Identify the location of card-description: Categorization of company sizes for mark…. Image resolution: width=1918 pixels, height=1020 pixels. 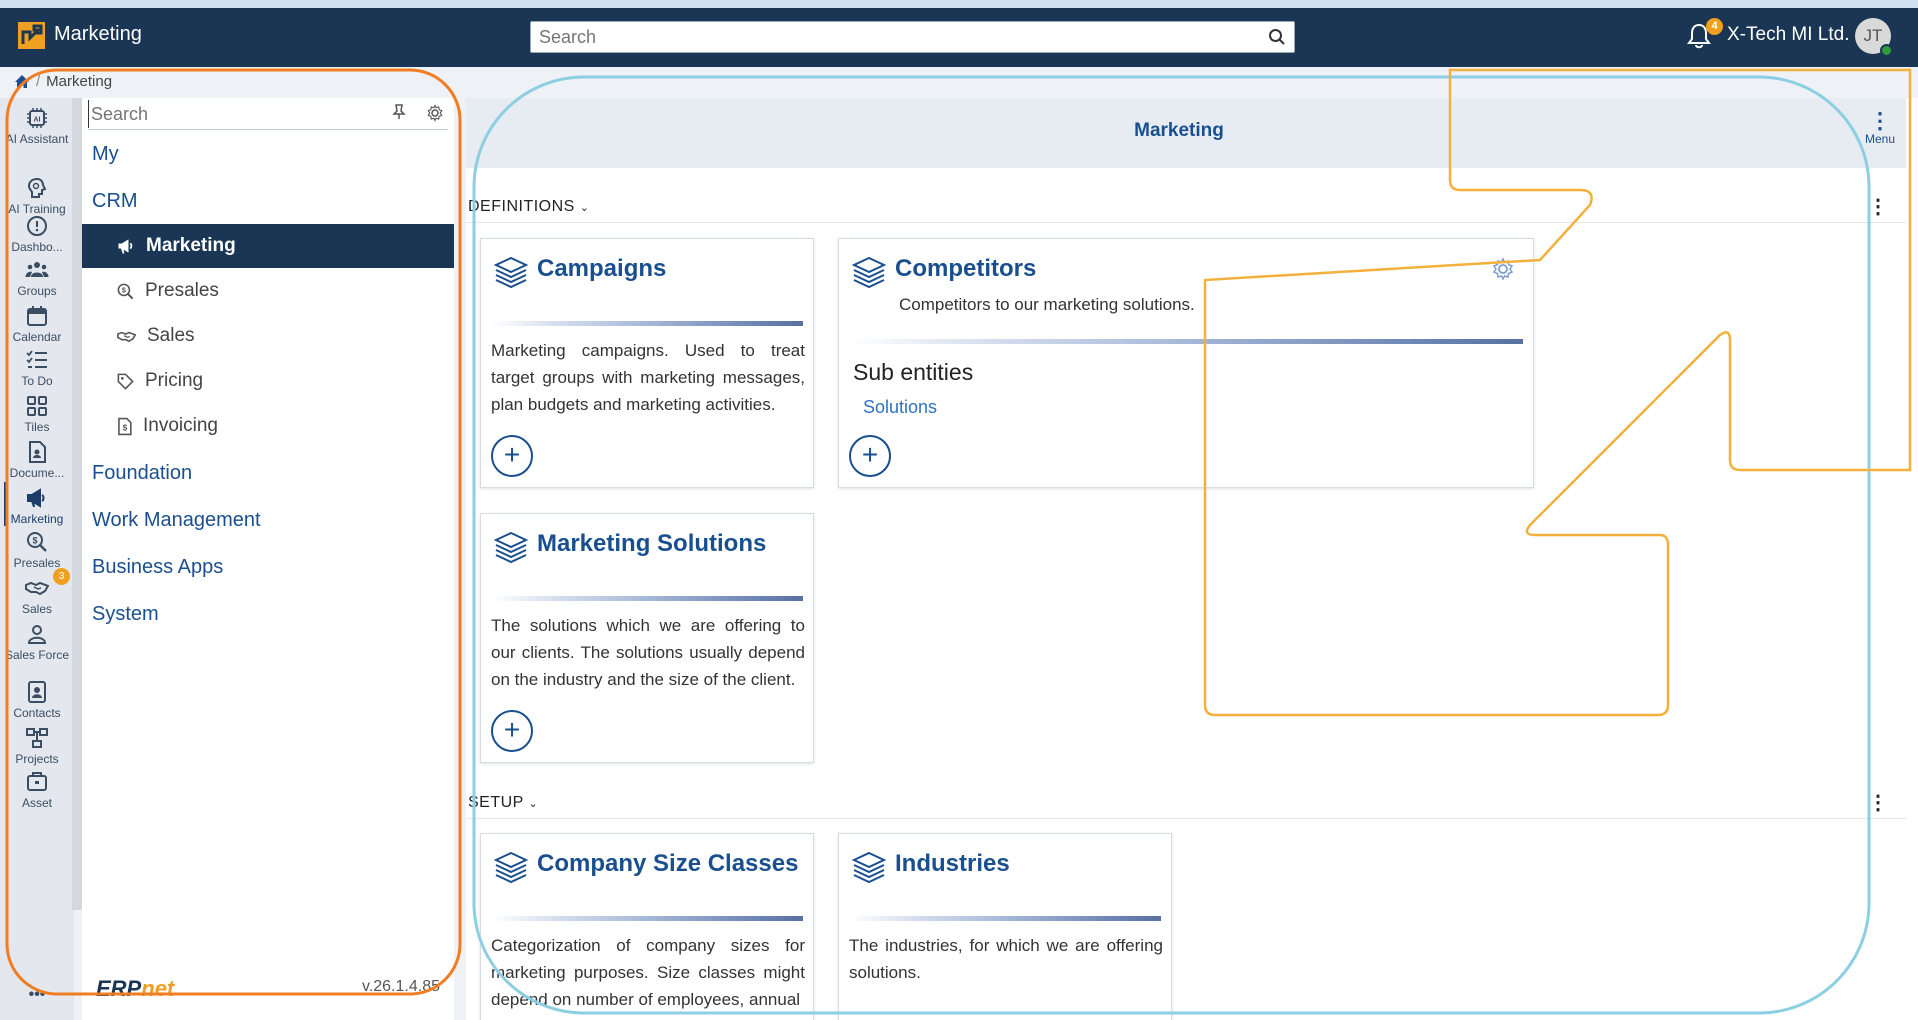
(648, 972).